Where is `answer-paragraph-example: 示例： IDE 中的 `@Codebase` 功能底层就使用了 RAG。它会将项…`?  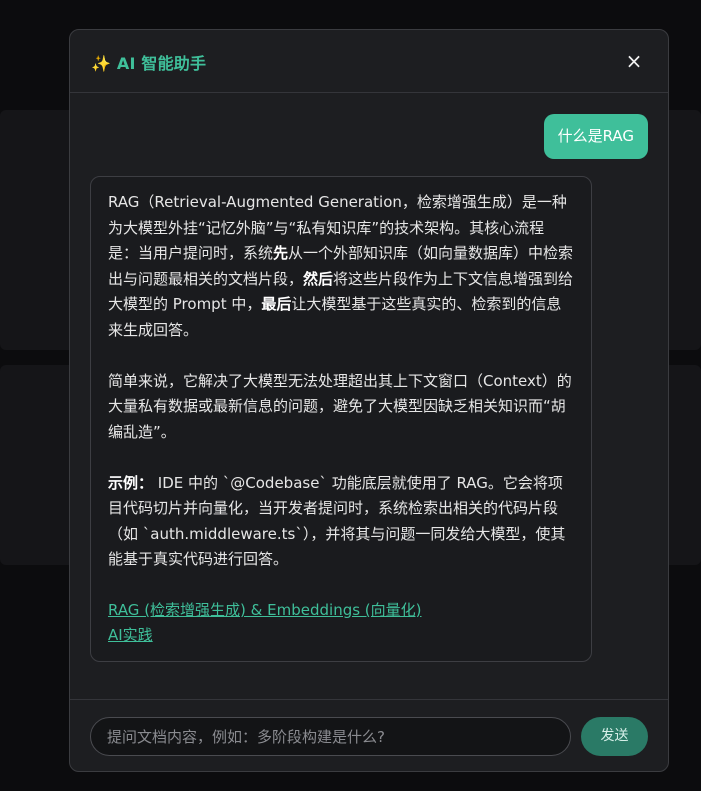
answer-paragraph-example: 示例： IDE 中的 `@Codebase` 功能底层就使用了 RAG。它会将项… is located at coordinates (341, 522).